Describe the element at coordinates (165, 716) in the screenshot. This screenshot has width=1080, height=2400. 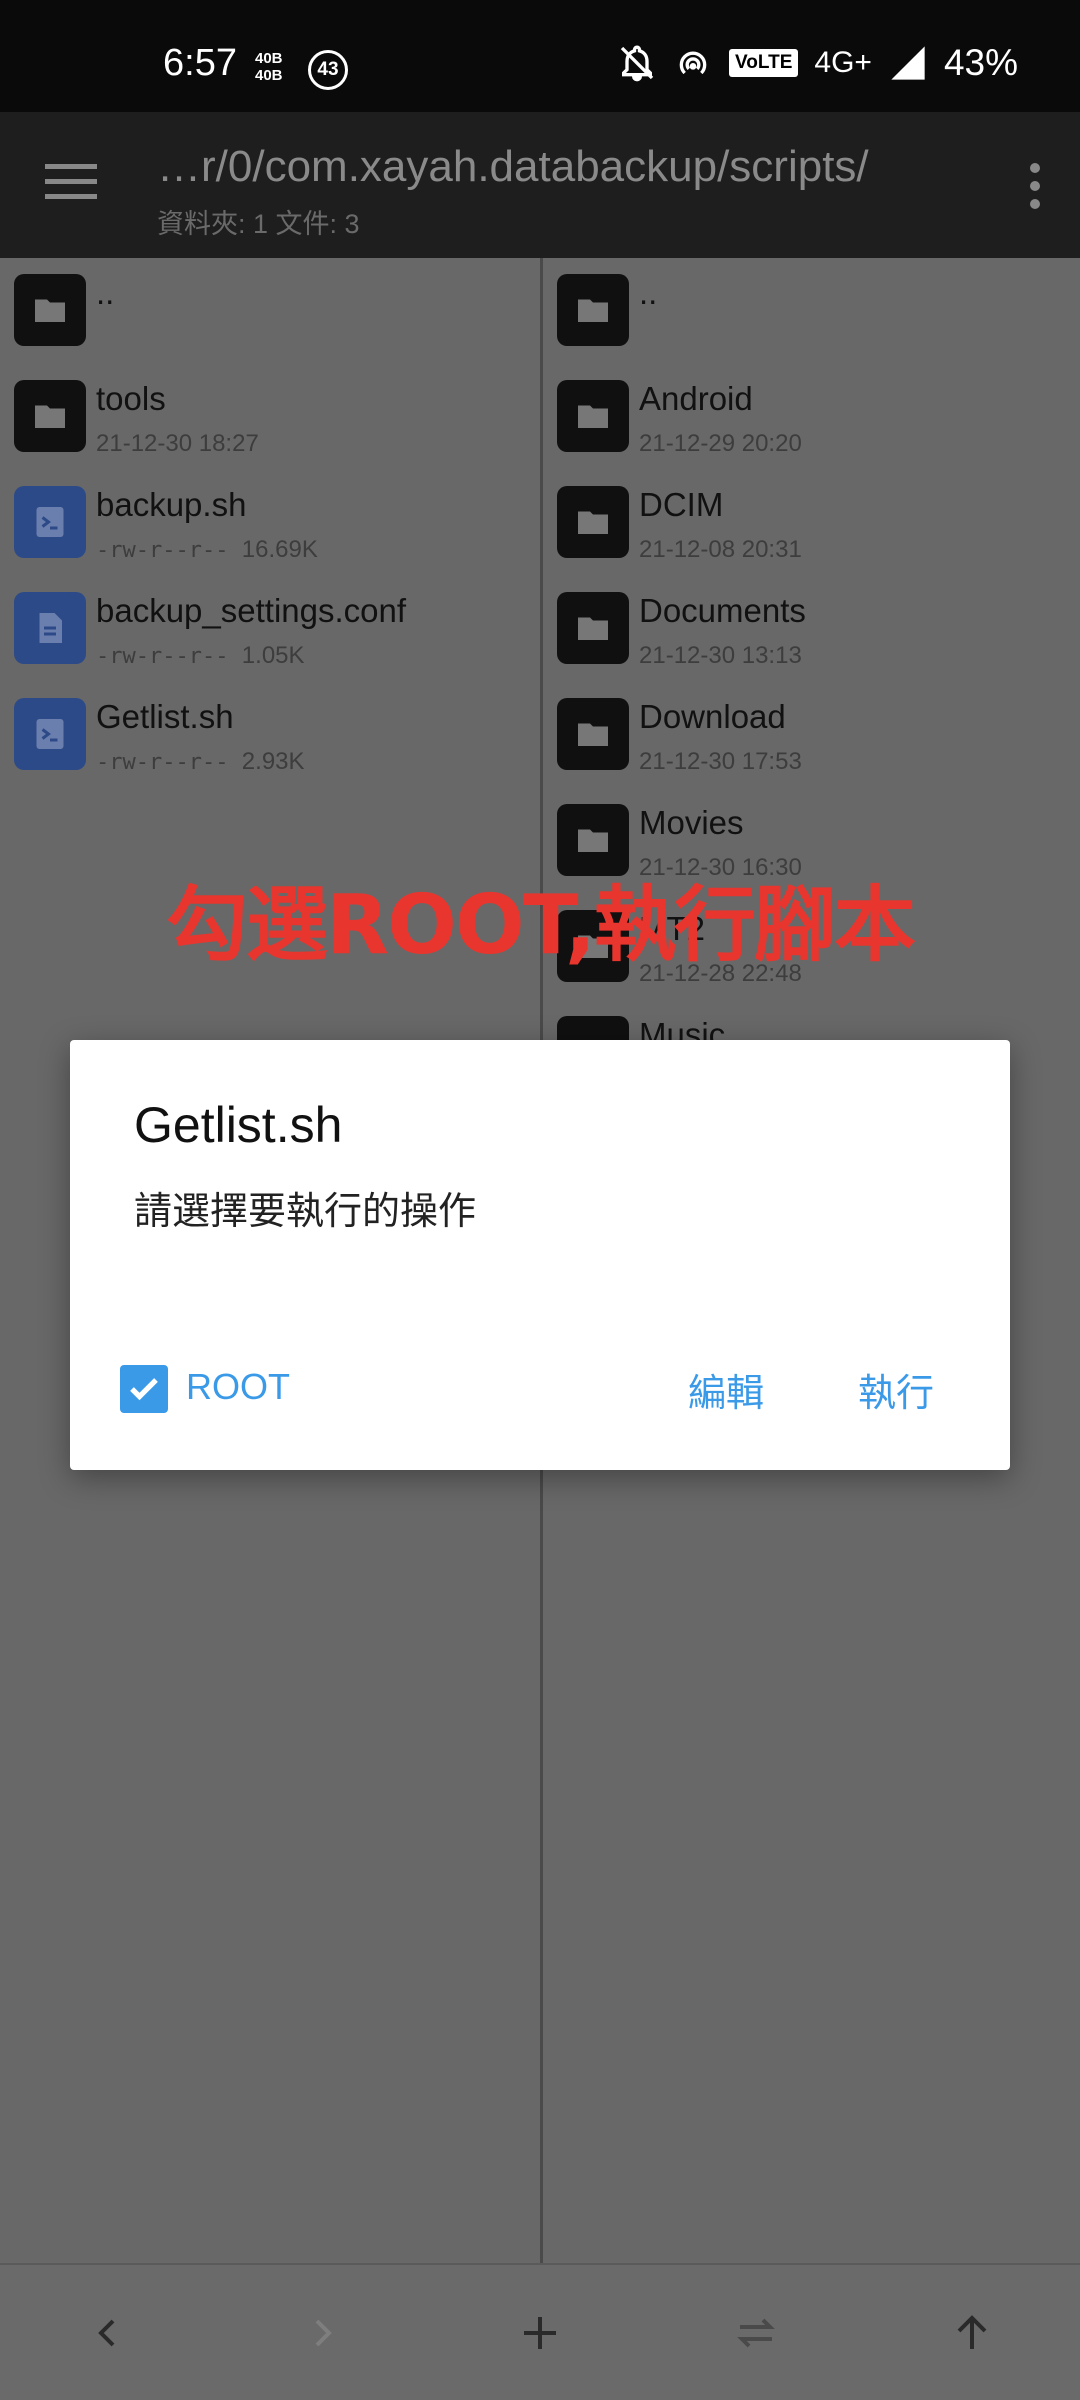
I see `file-name: Getlist.sh` at that location.